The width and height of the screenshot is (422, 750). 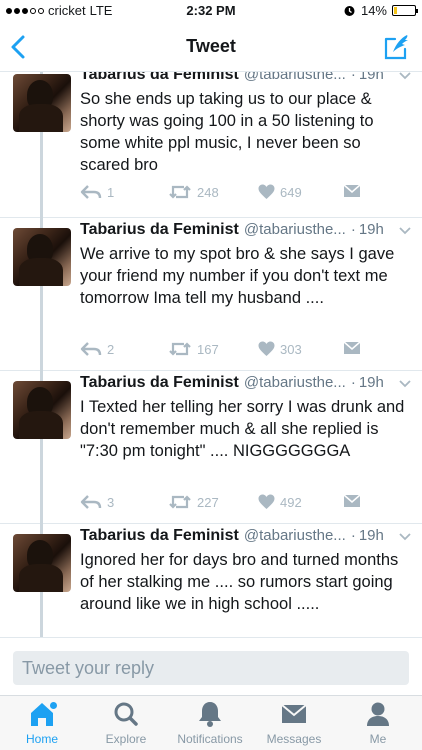 I want to click on like-button: 303, so click(x=280, y=349).